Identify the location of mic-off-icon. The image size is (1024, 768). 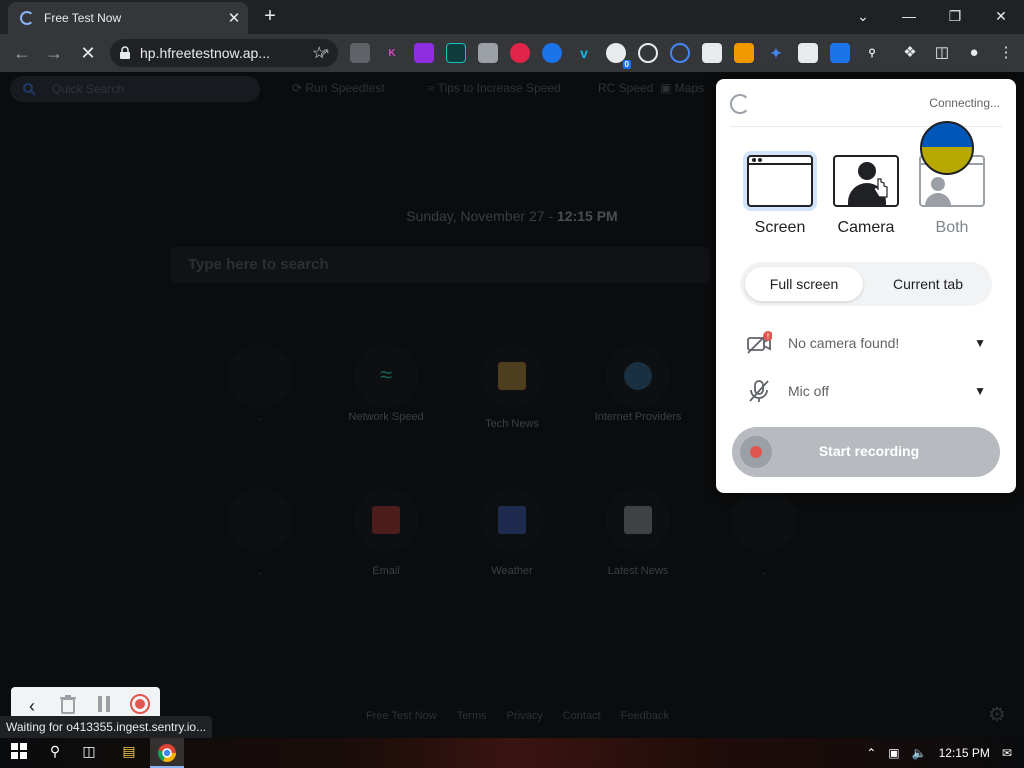
(759, 391).